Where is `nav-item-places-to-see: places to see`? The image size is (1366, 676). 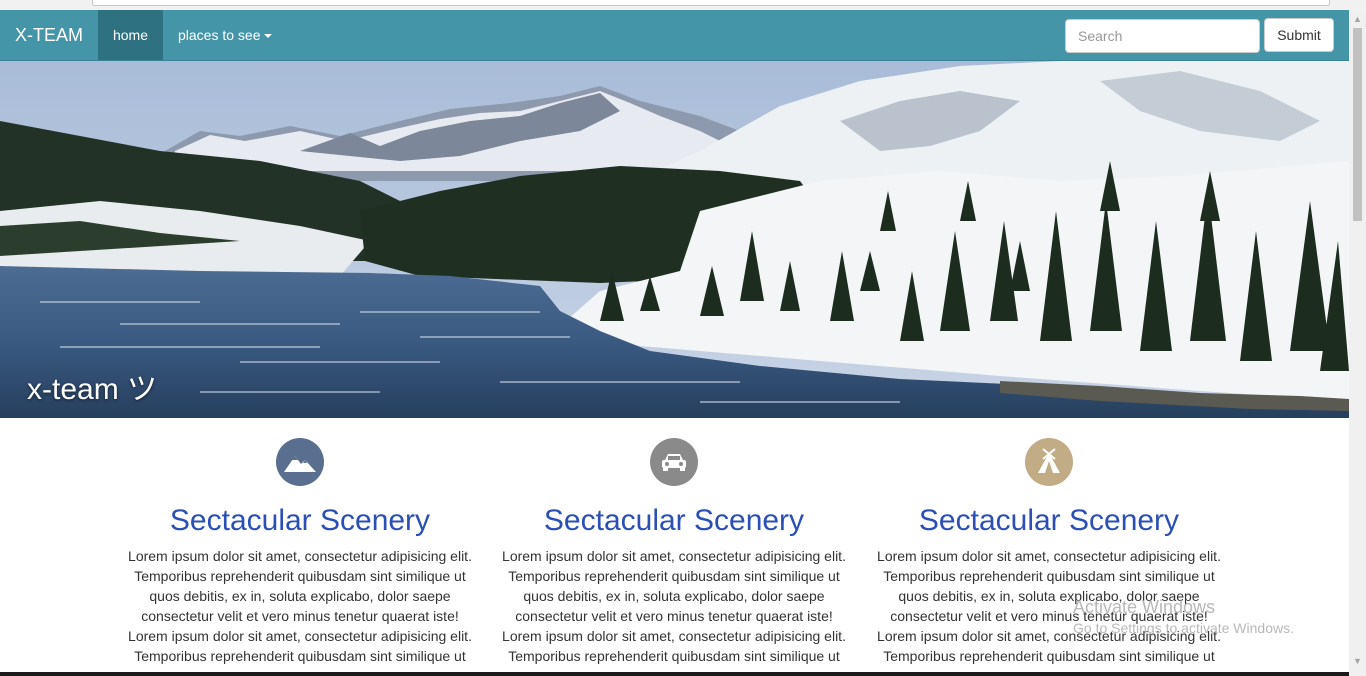 nav-item-places-to-see: places to see is located at coordinates (225, 35).